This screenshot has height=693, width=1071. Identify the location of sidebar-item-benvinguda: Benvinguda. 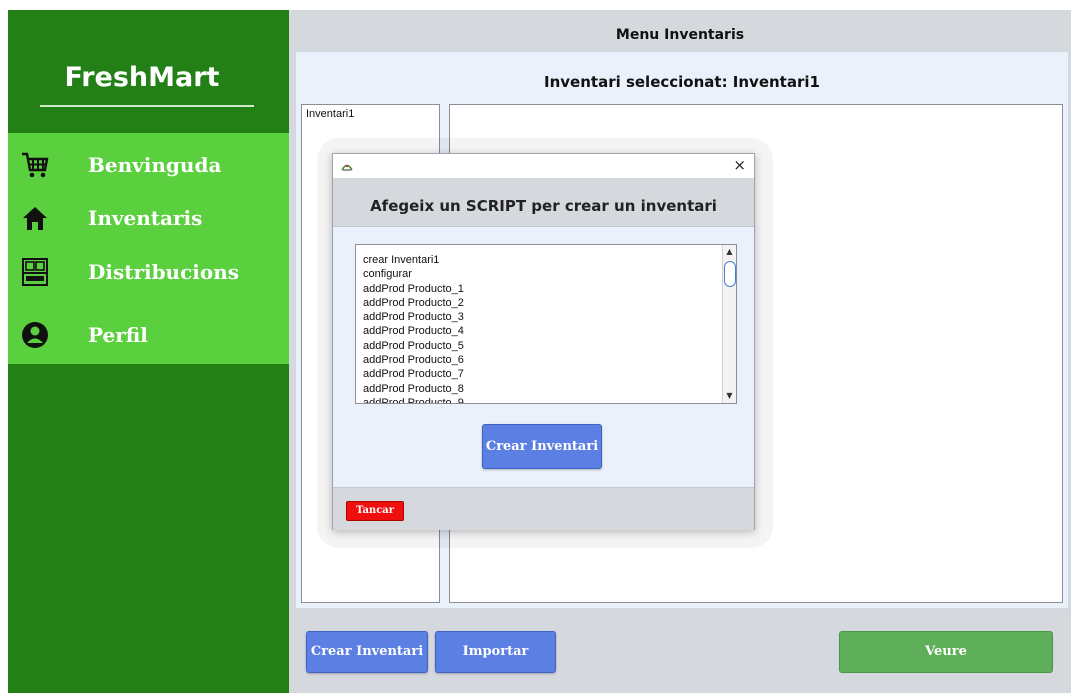
(148, 168).